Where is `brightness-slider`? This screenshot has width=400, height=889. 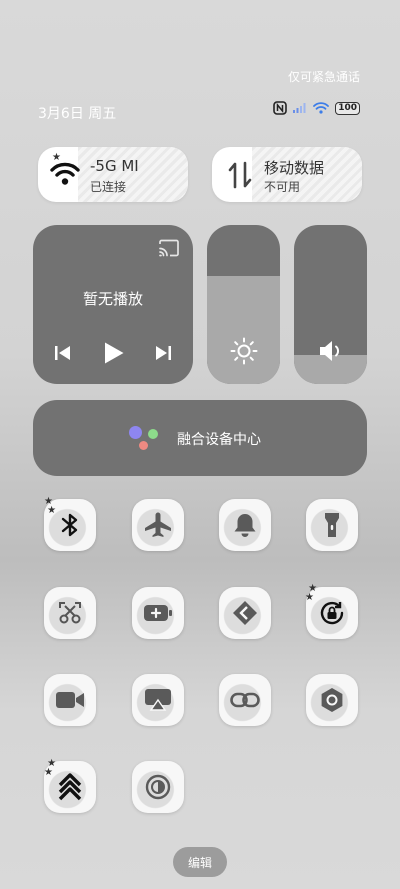 brightness-slider is located at coordinates (243, 304).